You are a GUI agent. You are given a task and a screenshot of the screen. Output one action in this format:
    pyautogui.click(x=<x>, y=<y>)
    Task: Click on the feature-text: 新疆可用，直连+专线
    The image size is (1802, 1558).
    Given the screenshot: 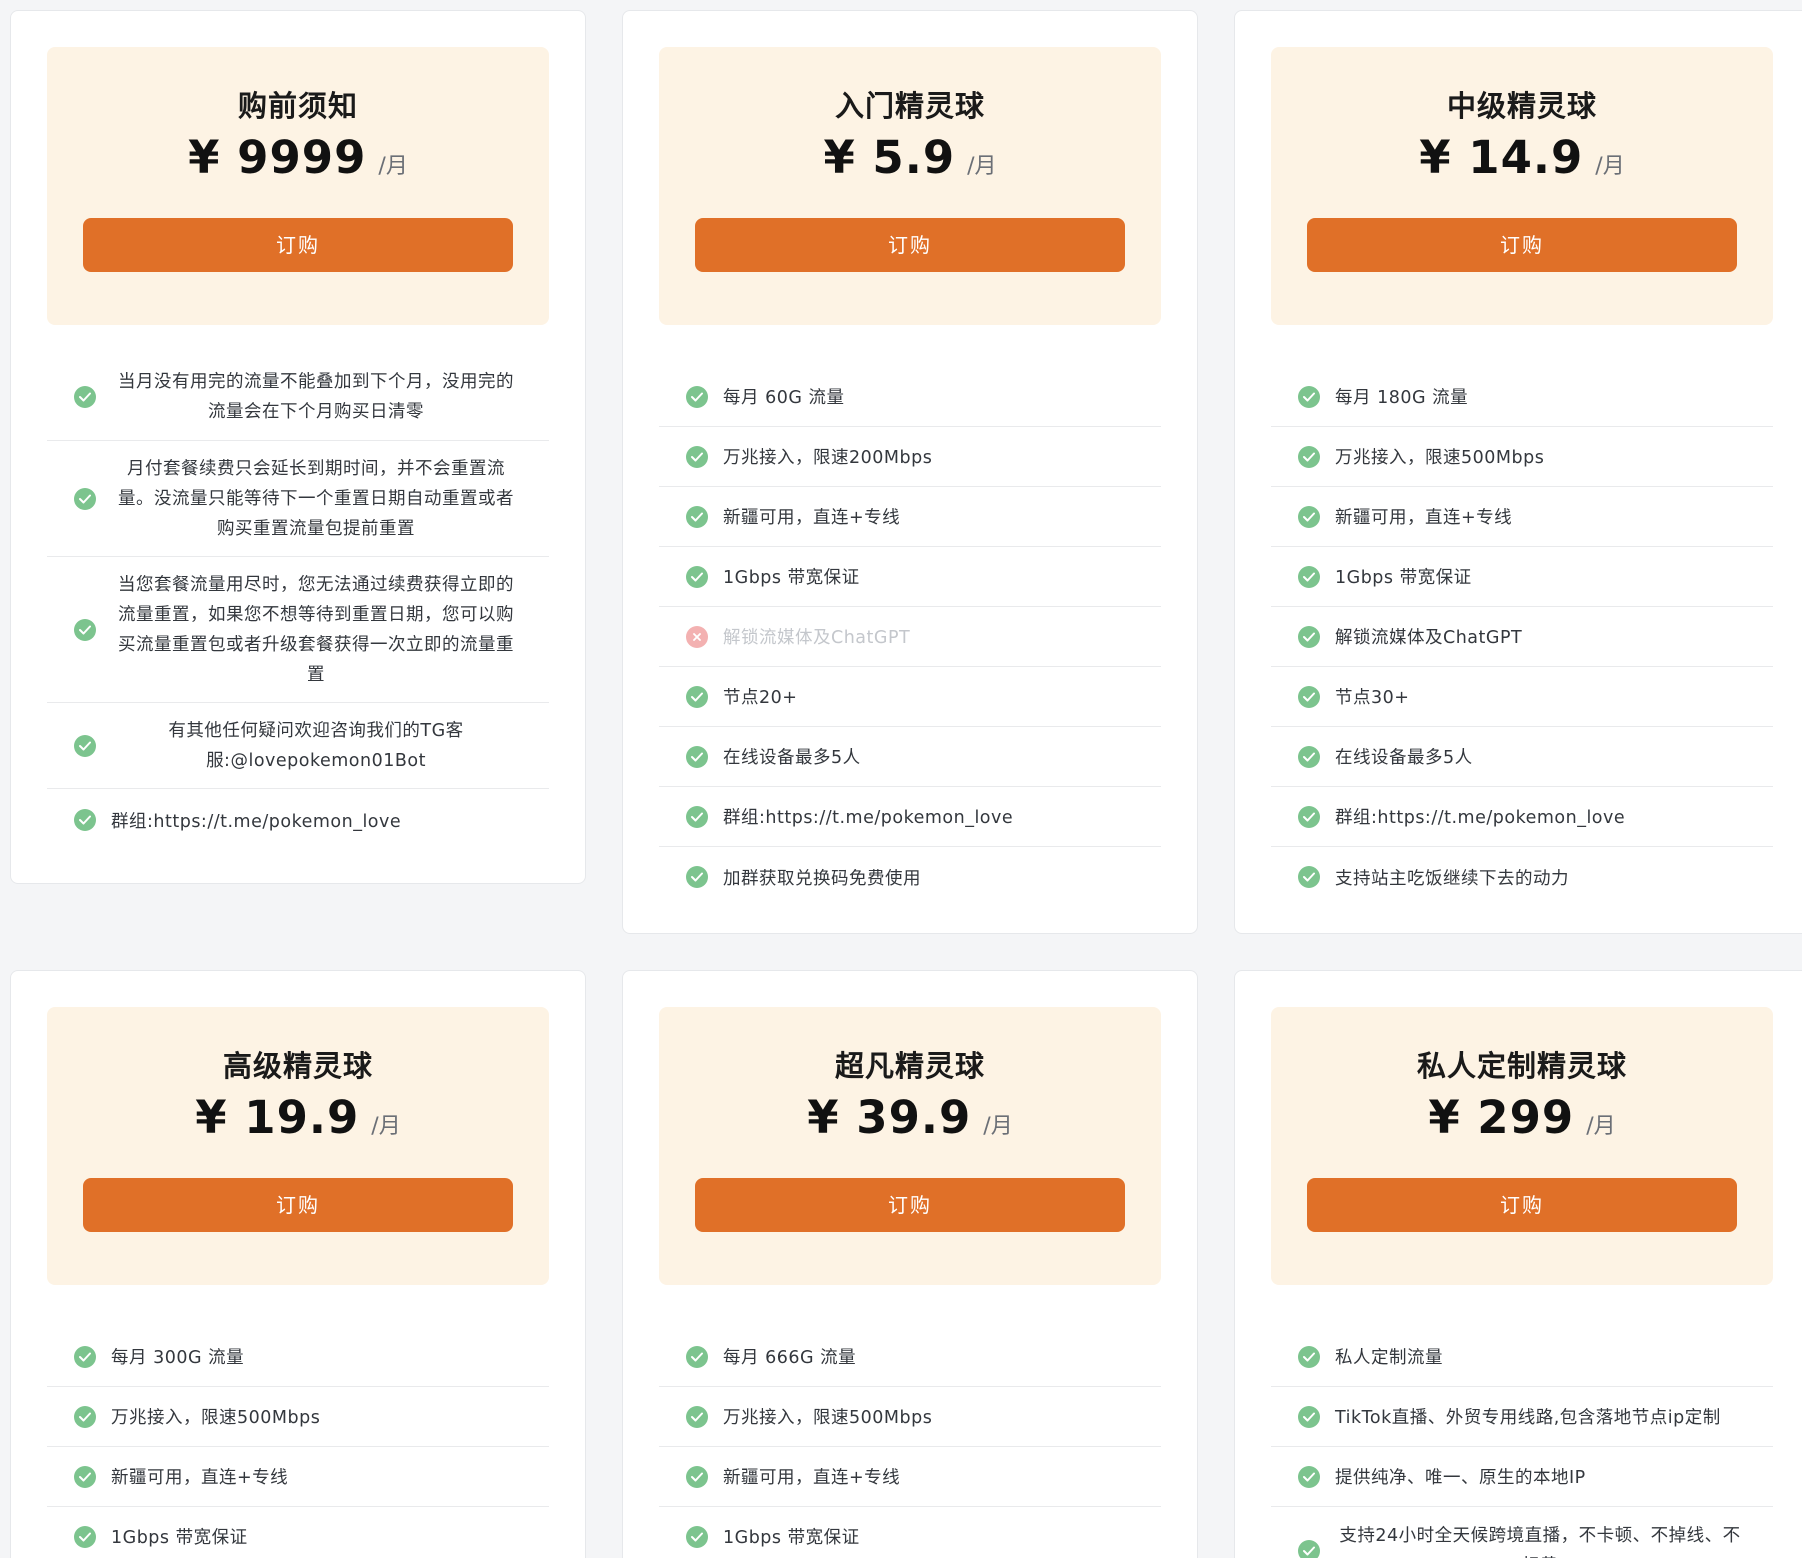 What is the action you would take?
    pyautogui.click(x=812, y=518)
    